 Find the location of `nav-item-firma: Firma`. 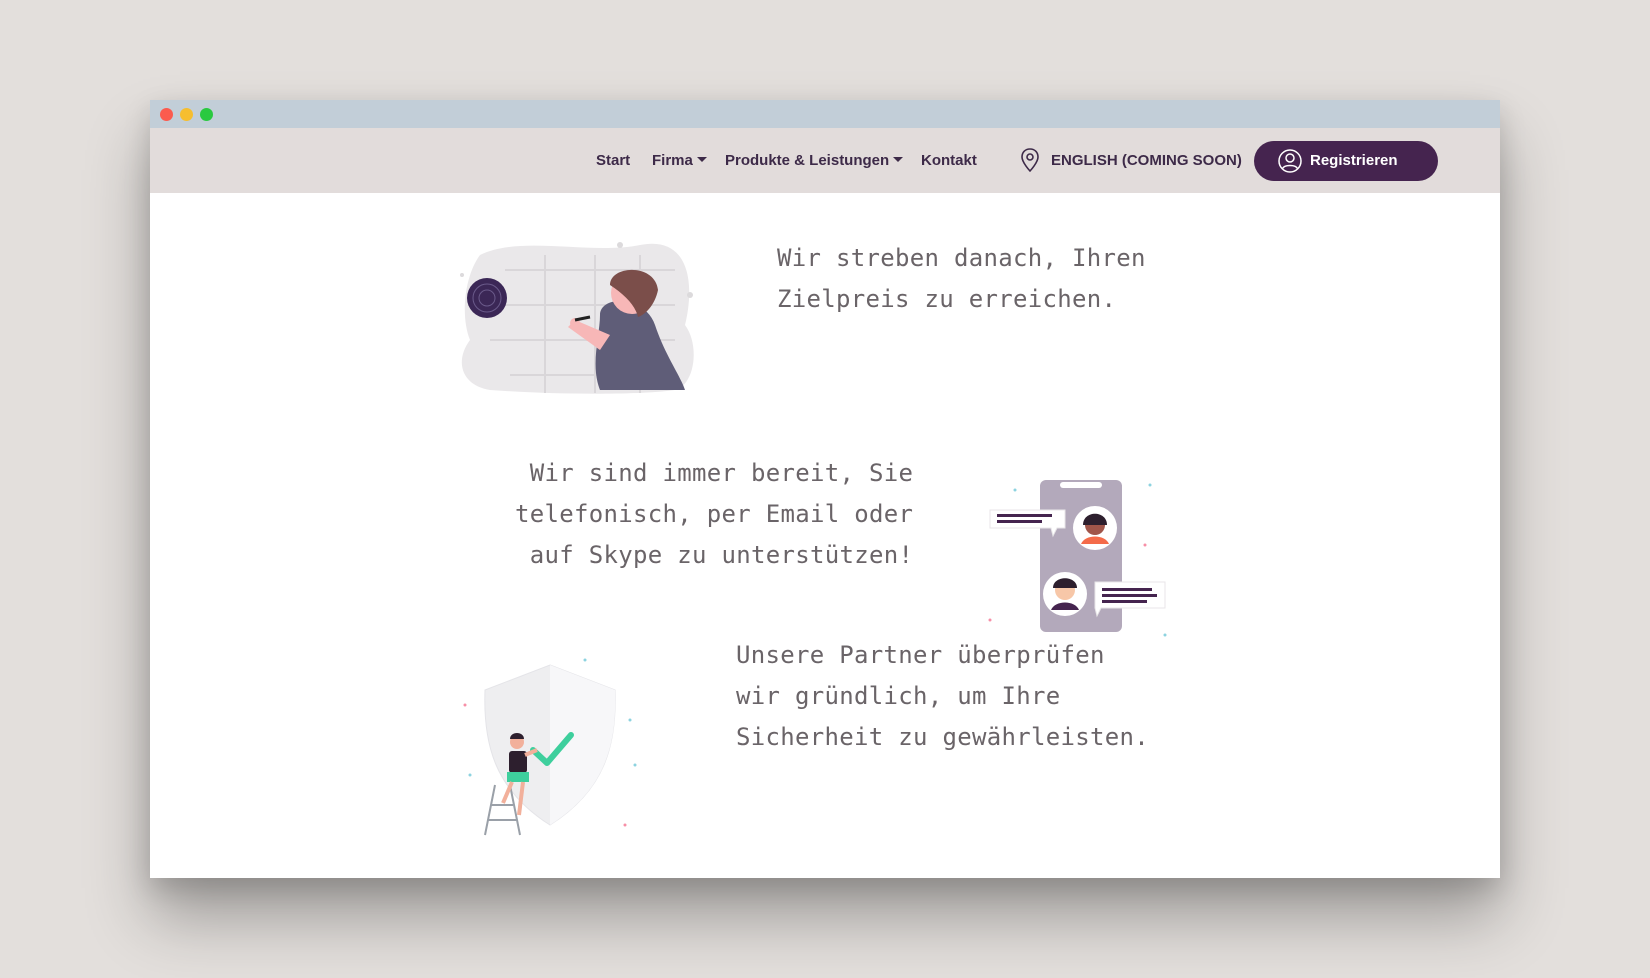

nav-item-firma: Firma is located at coordinates (679, 160).